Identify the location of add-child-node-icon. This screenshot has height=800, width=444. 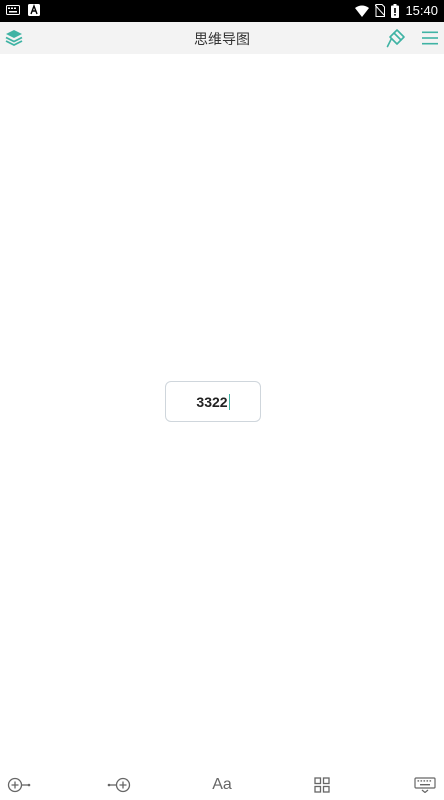
(19, 785).